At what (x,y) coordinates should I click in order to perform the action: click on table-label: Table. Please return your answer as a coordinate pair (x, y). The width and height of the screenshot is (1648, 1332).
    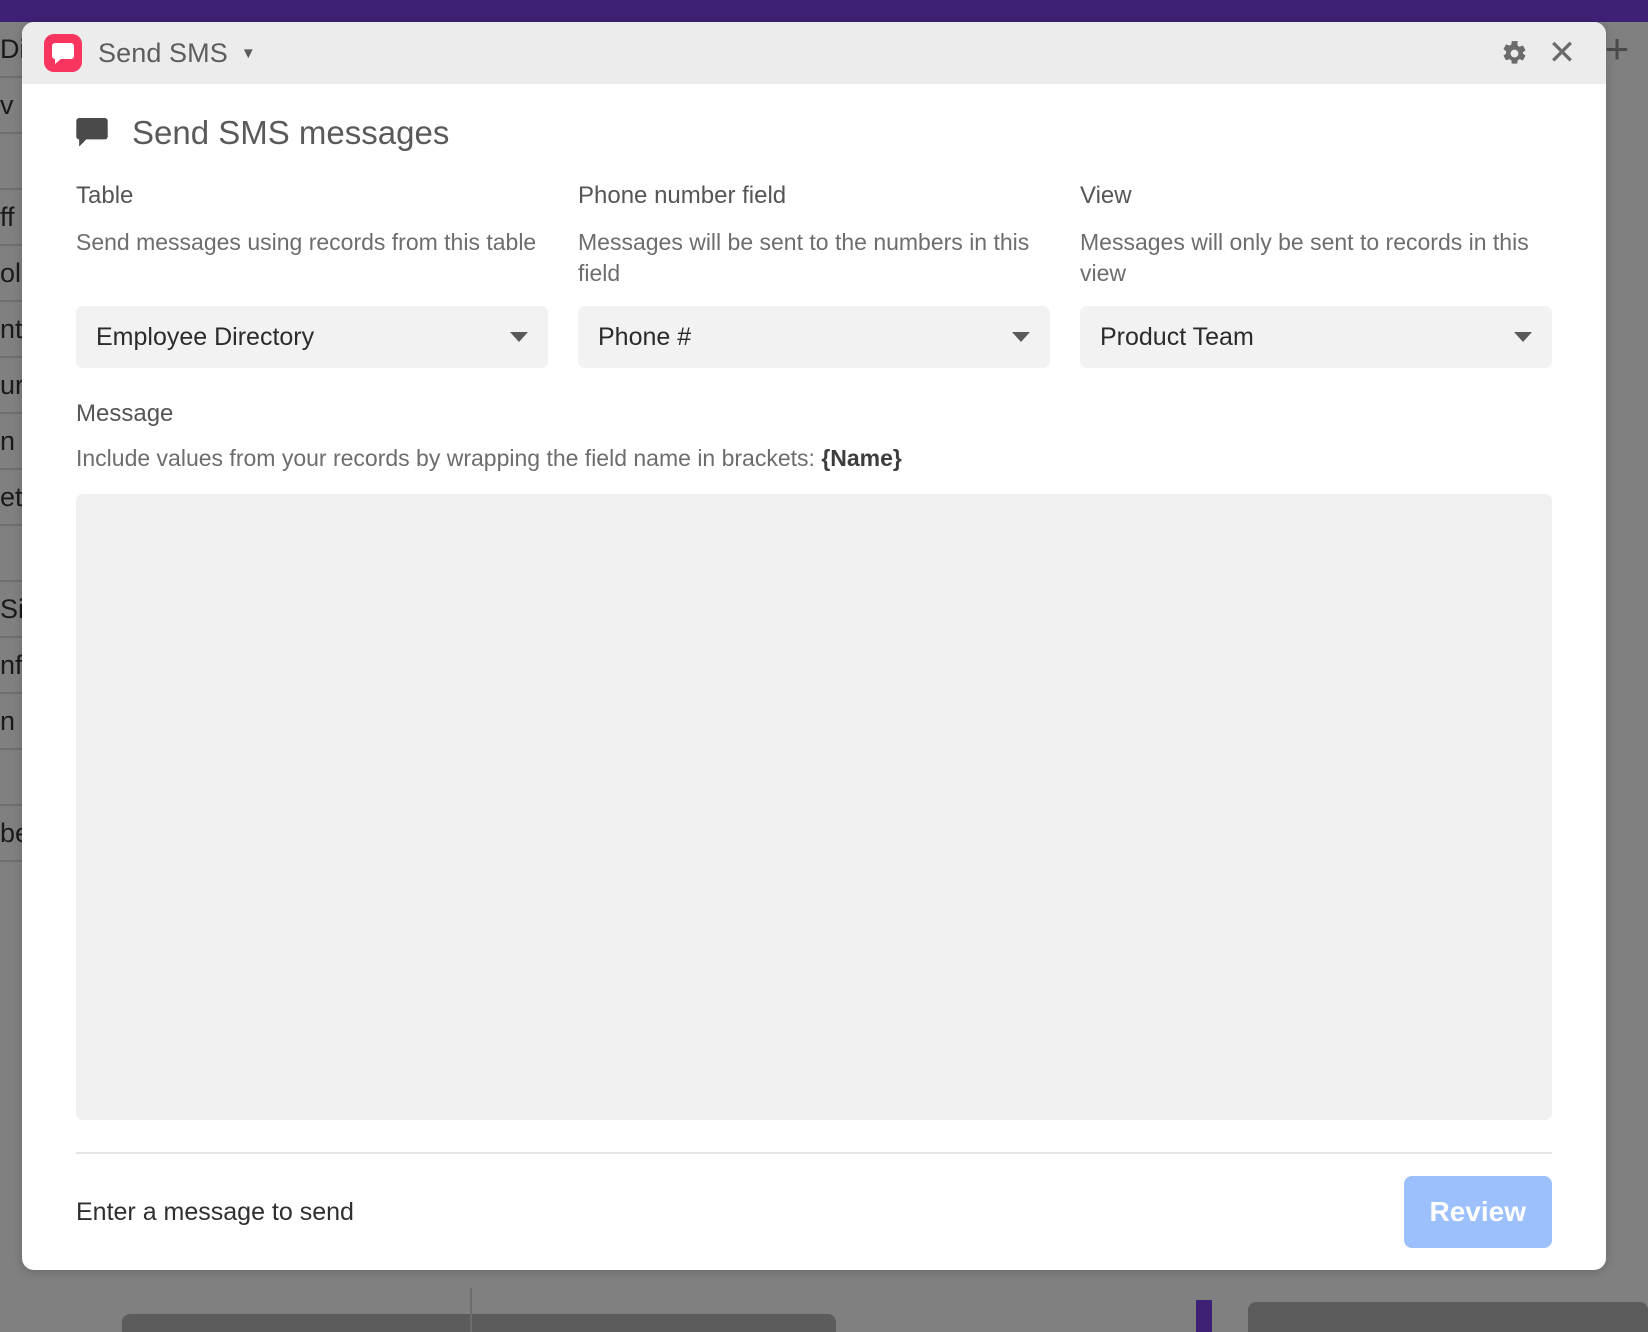
    Looking at the image, I should click on (105, 195).